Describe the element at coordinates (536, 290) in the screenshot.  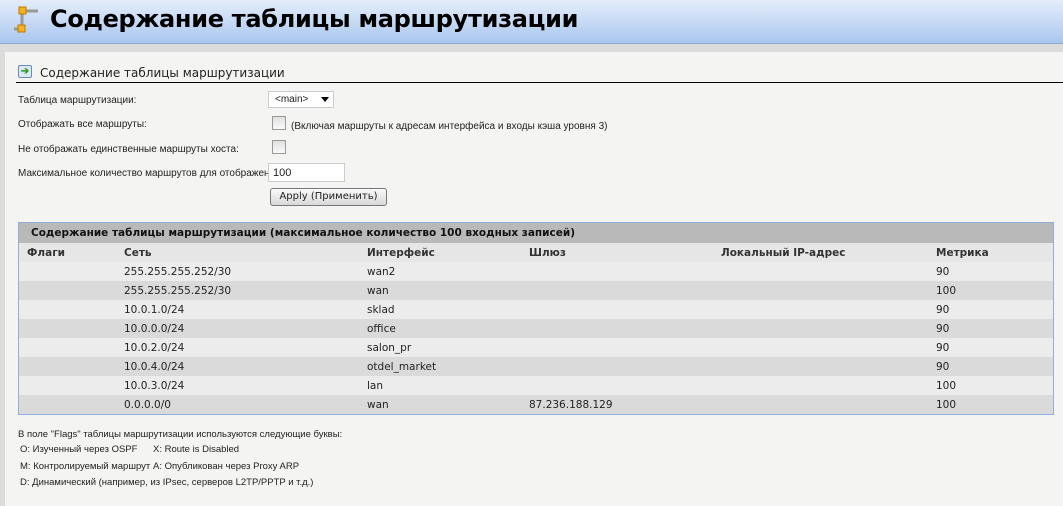
I see `table-row: 255.255.255.252/30 wan 100` at that location.